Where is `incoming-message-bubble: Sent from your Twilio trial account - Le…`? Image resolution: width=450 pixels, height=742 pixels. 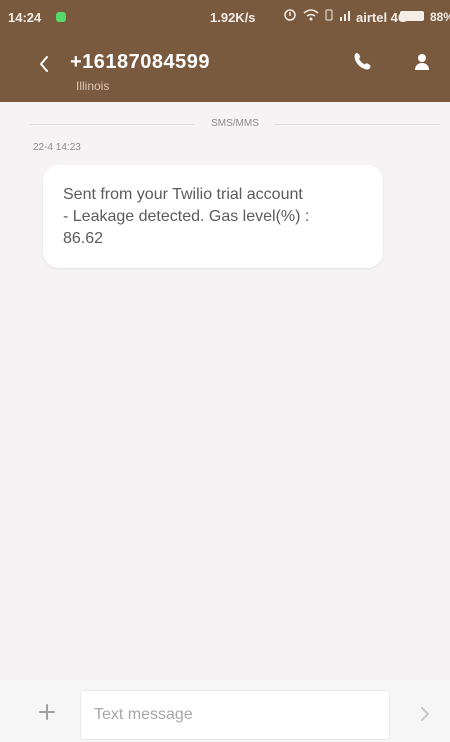 incoming-message-bubble: Sent from your Twilio trial account - Le… is located at coordinates (213, 216).